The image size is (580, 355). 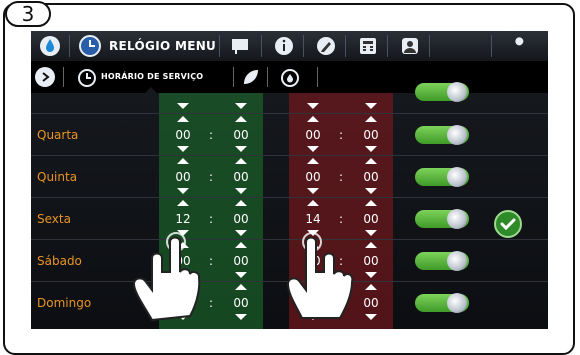 I want to click on step-number-badge: 3, so click(x=28, y=14).